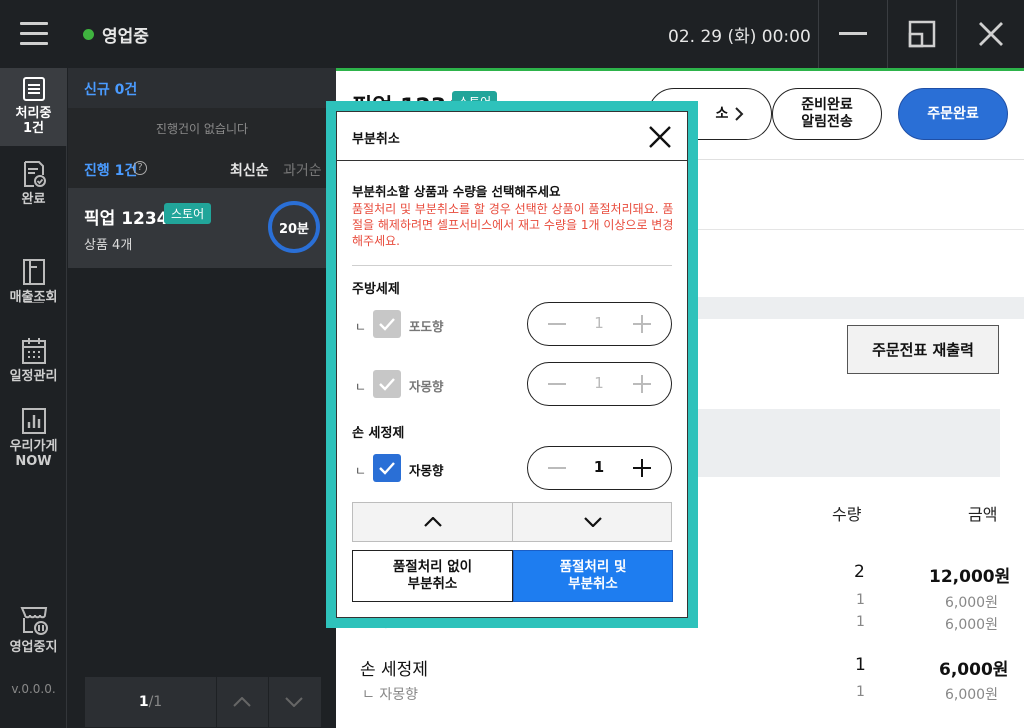 Image resolution: width=1024 pixels, height=728 pixels. I want to click on minimize-icon, so click(852, 33).